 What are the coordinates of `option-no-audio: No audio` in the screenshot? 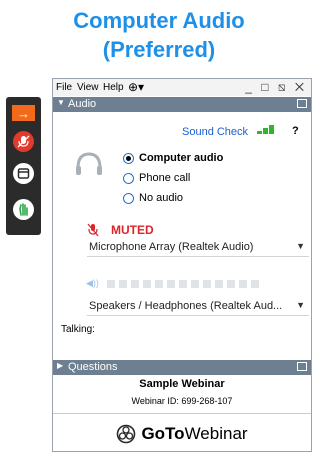 It's located at (153, 198).